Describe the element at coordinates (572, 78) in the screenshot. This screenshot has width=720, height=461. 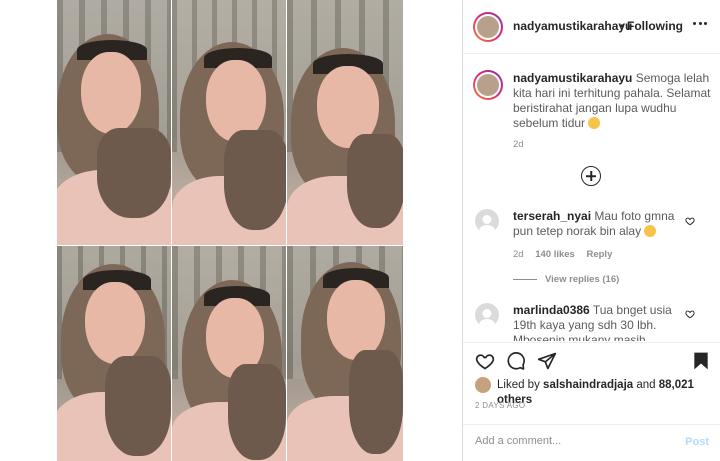
I see `caption-username: nadyamustikarahayu` at that location.